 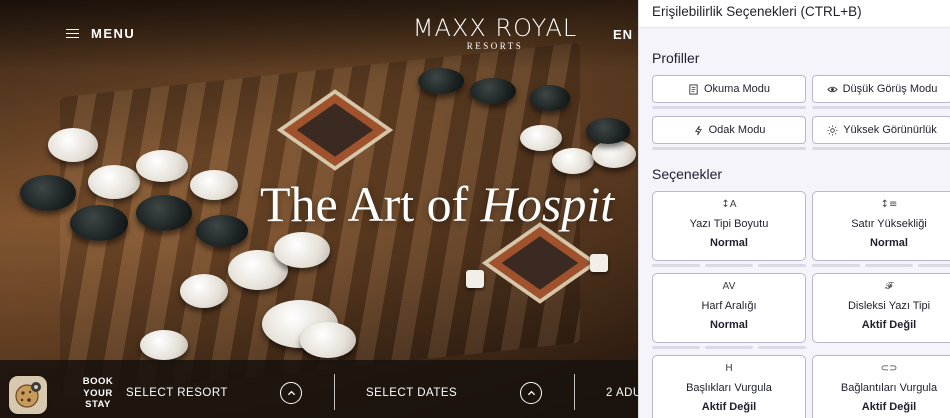 I want to click on book-your-stay-label: BOOK YOUR STAY, so click(x=98, y=393).